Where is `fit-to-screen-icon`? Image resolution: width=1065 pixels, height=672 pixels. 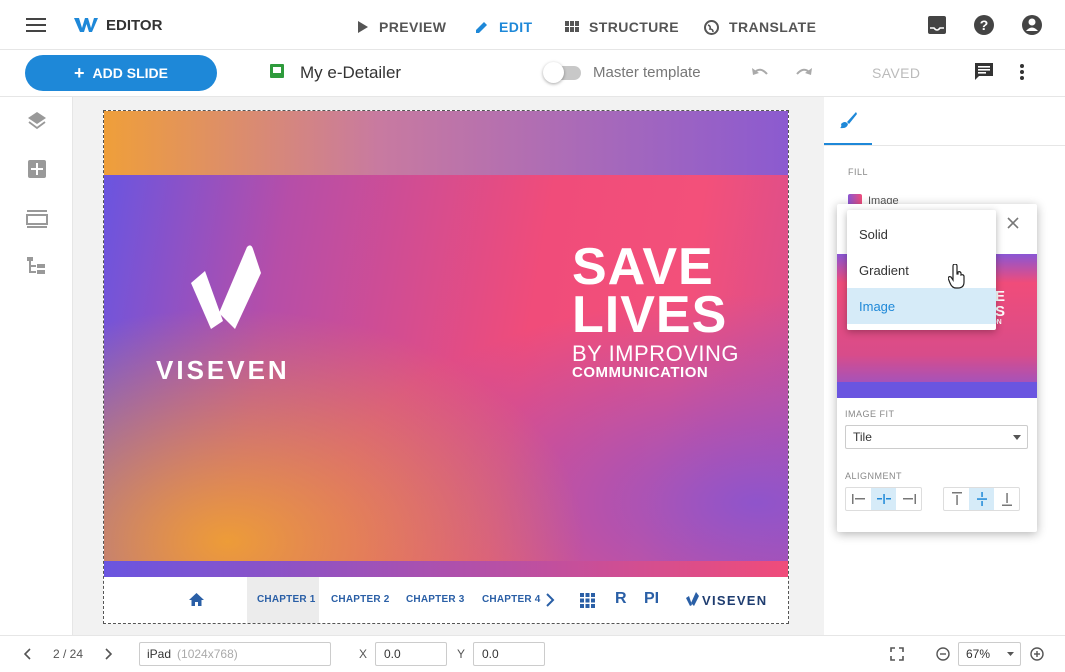
fit-to-screen-icon is located at coordinates (897, 654).